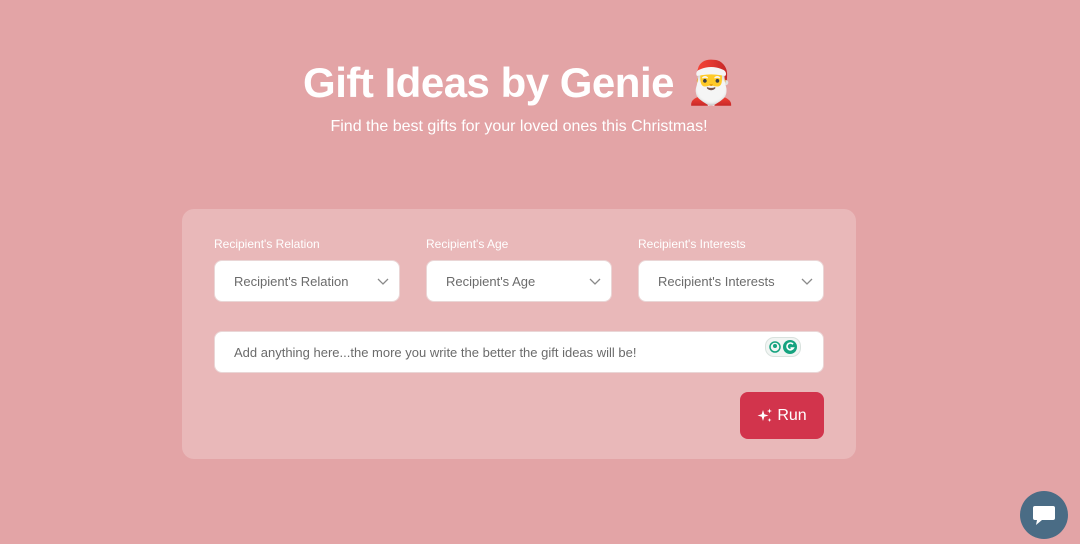  Describe the element at coordinates (291, 281) in the screenshot. I see `relation-select-placeholder: Recipient's Relation` at that location.